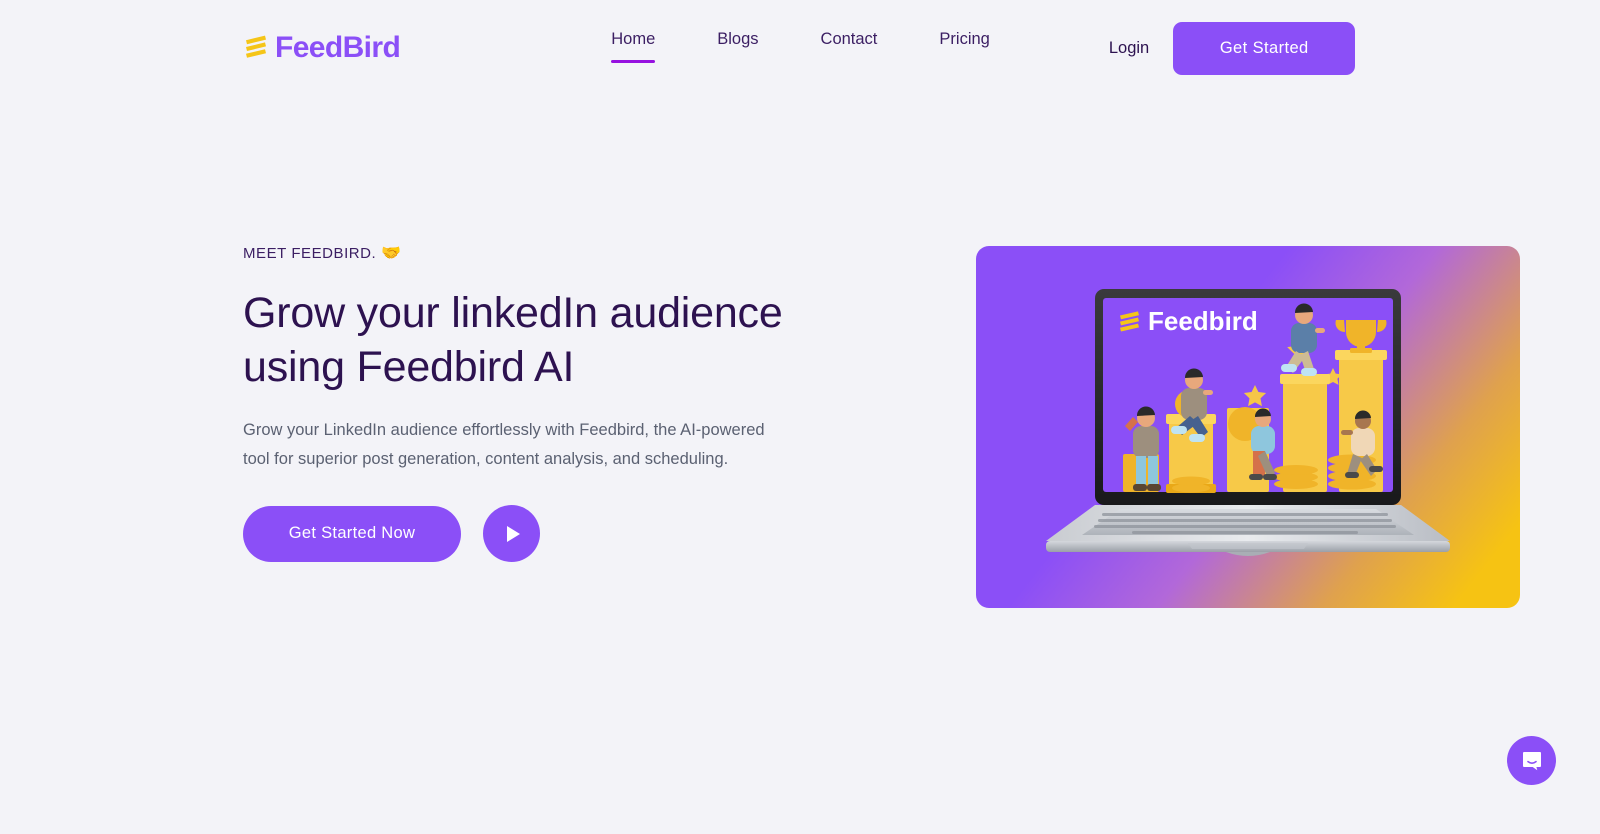 This screenshot has height=834, width=1600. I want to click on hero-title-line-2: using Feedbird AI, so click(409, 367).